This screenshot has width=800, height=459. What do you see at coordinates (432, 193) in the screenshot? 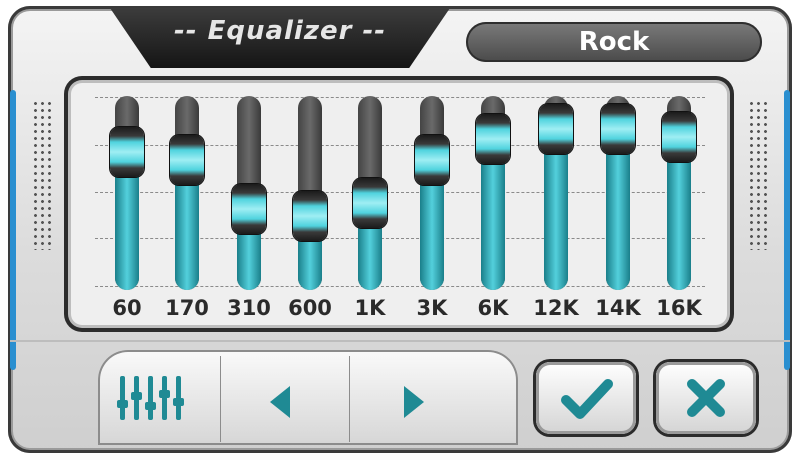
I see `band-track-3k` at bounding box center [432, 193].